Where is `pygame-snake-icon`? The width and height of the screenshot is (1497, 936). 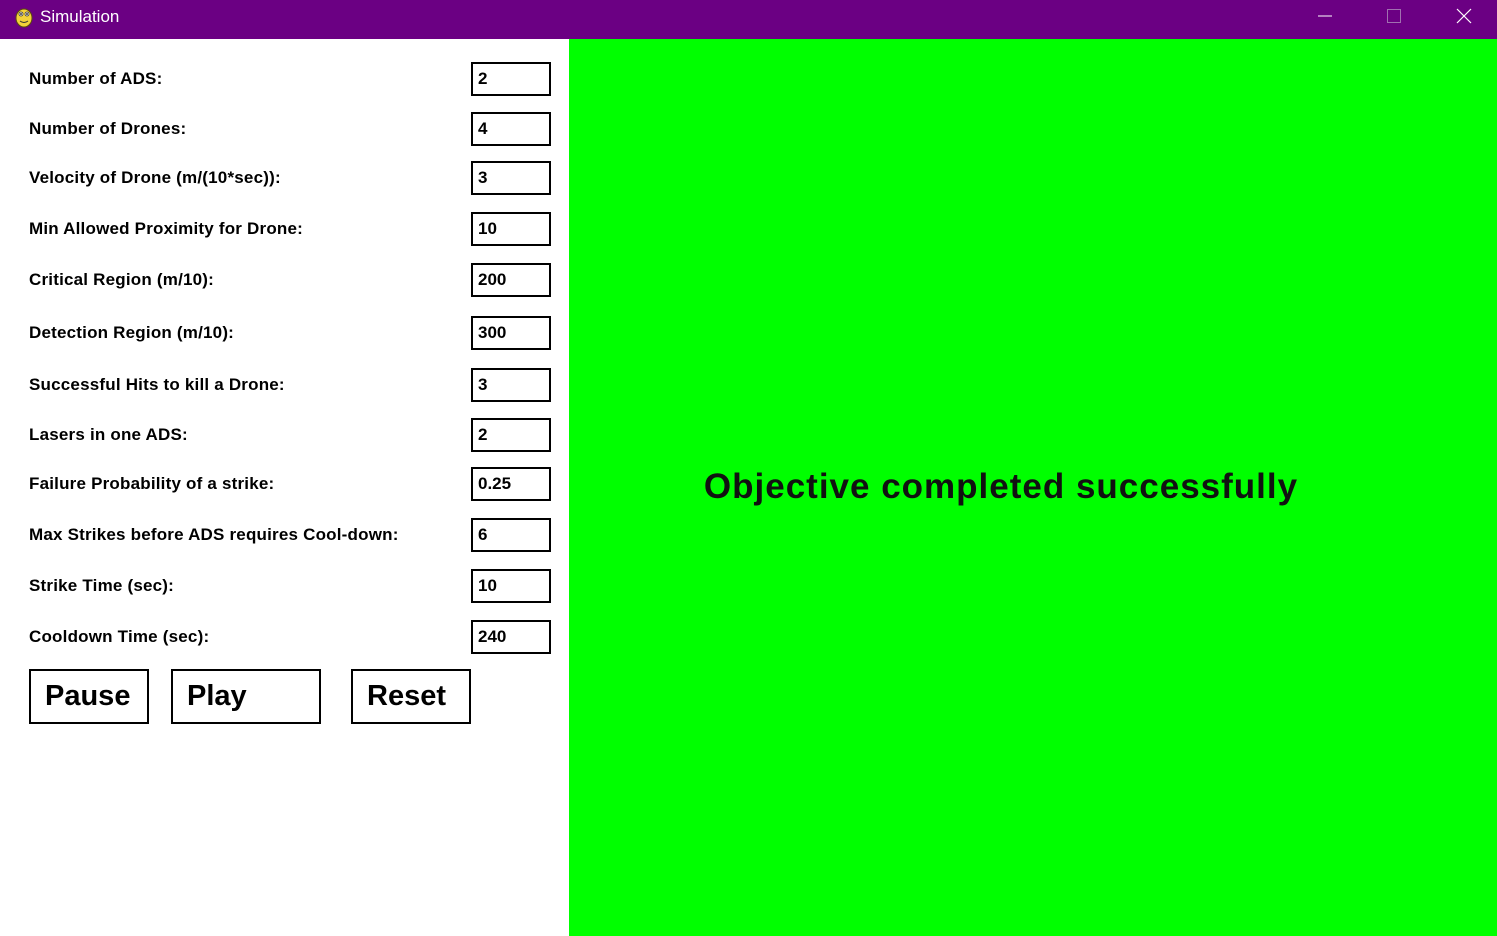 pygame-snake-icon is located at coordinates (24, 18).